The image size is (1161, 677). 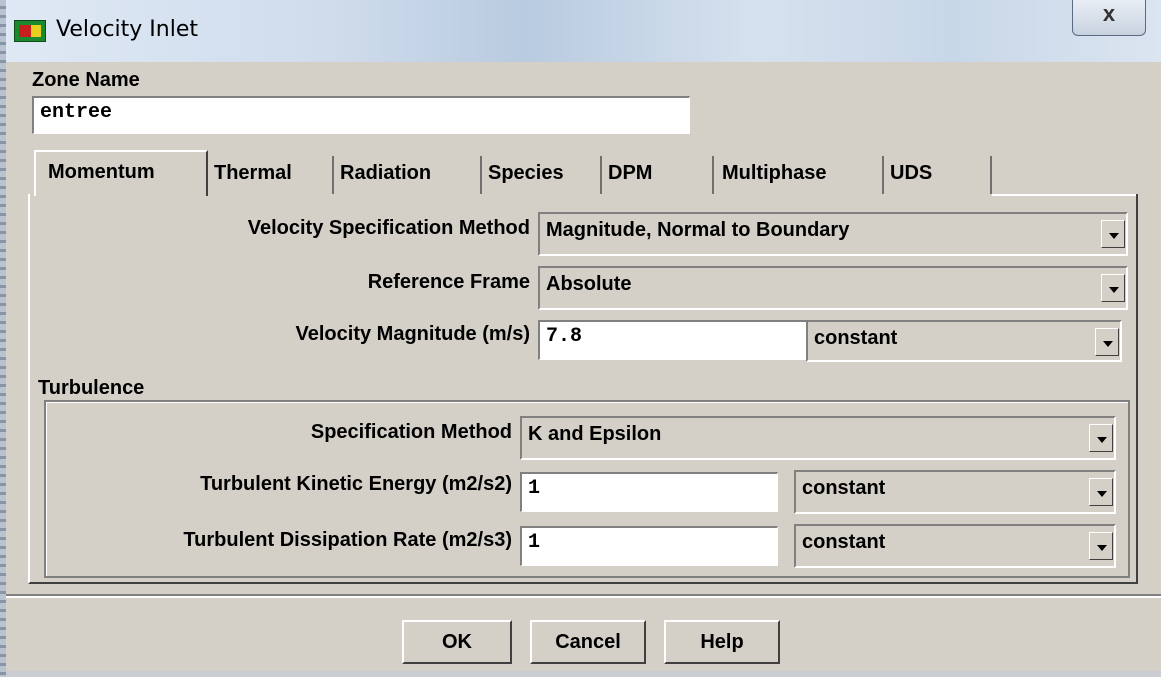 I want to click on window-title: Velocity Inlet, so click(x=127, y=29).